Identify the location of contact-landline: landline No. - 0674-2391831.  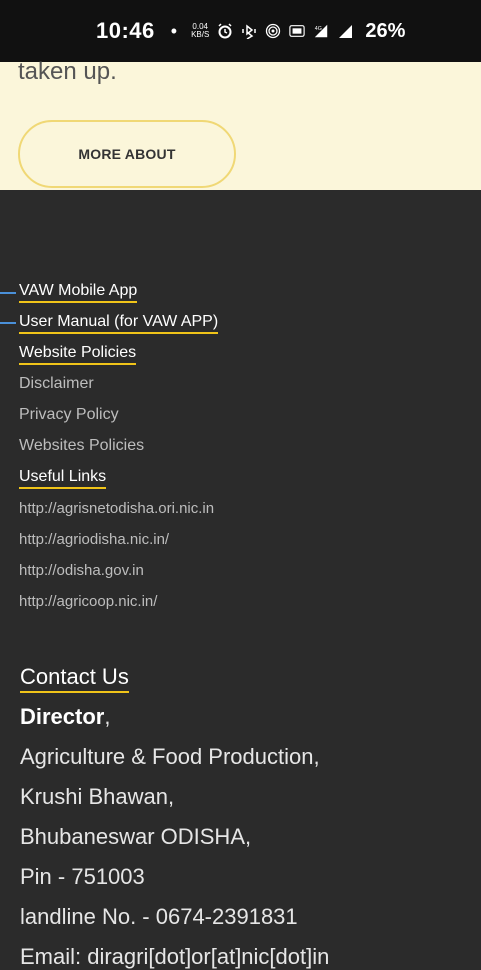
(159, 916).